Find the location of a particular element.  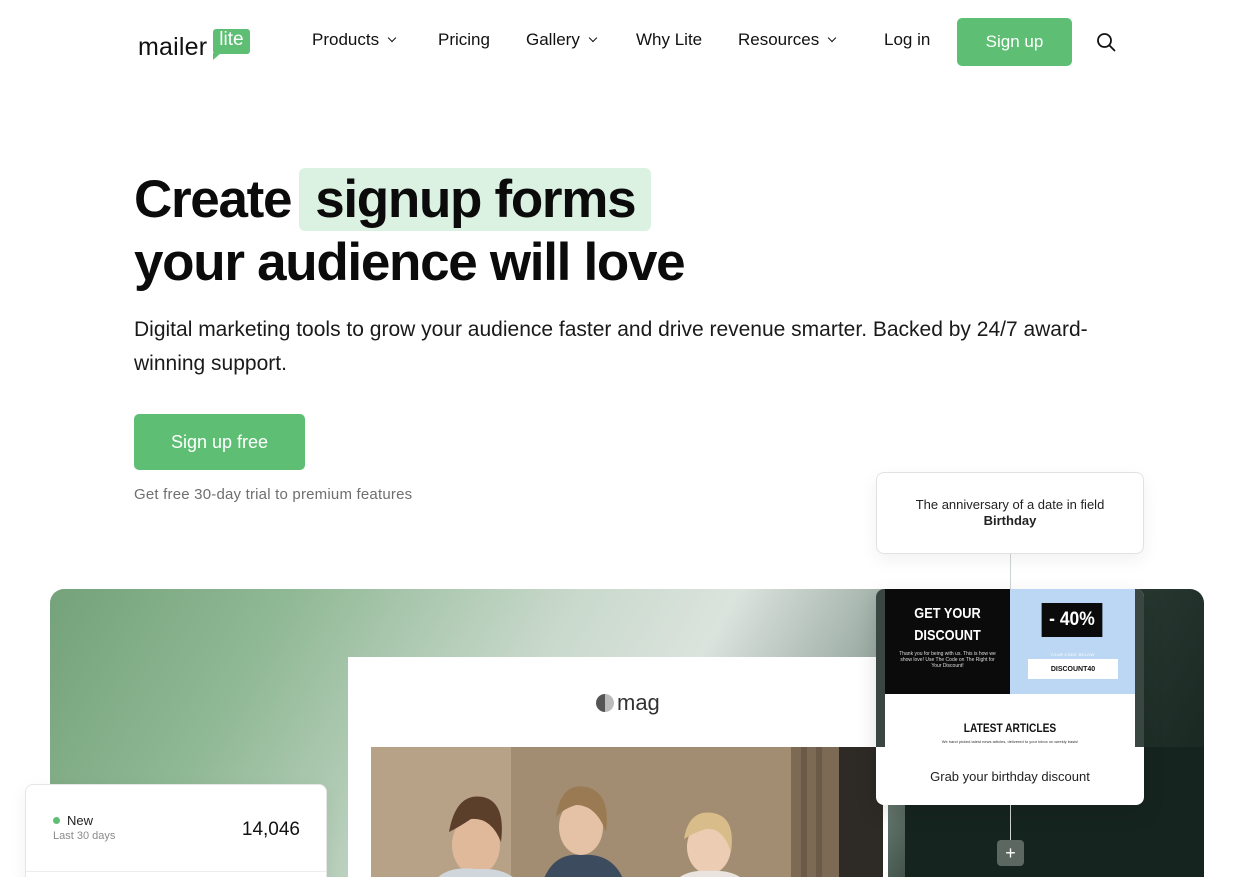

nav-resources: Resources is located at coordinates (787, 40).